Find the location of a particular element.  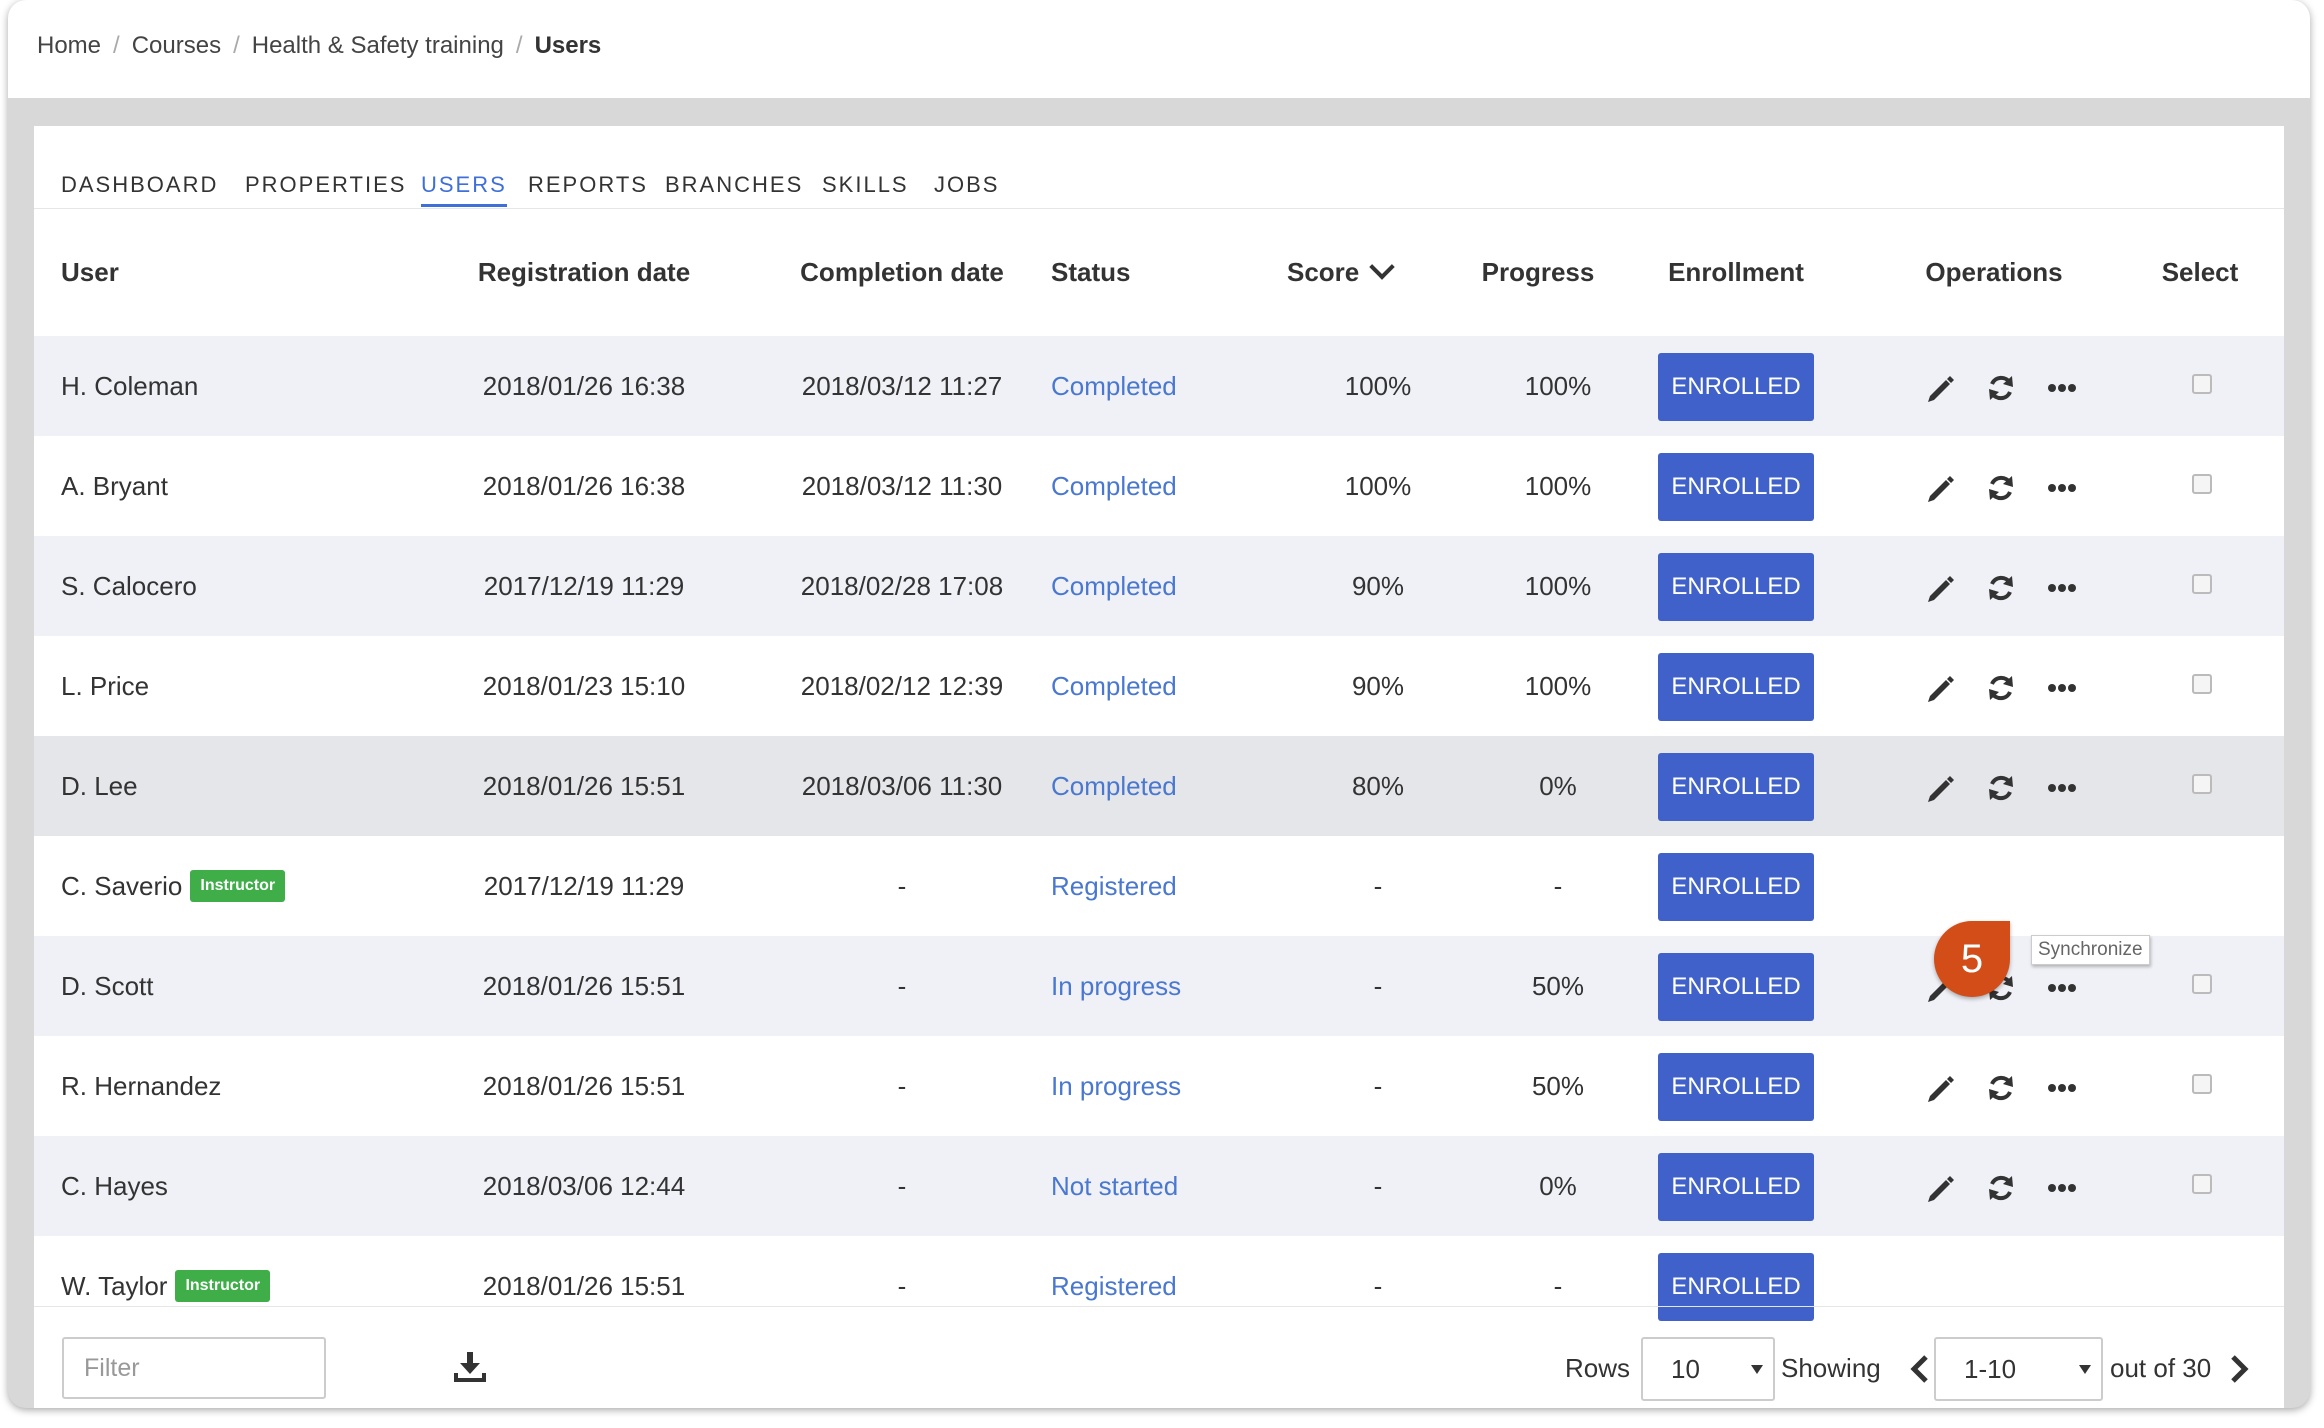

user-name: C. Saverio is located at coordinates (121, 886).